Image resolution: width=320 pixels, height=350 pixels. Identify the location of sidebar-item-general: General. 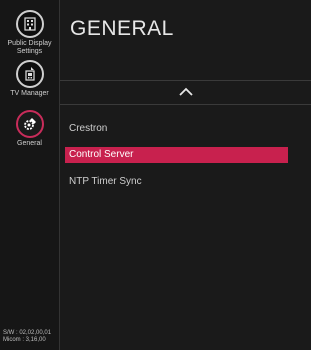
(29, 129).